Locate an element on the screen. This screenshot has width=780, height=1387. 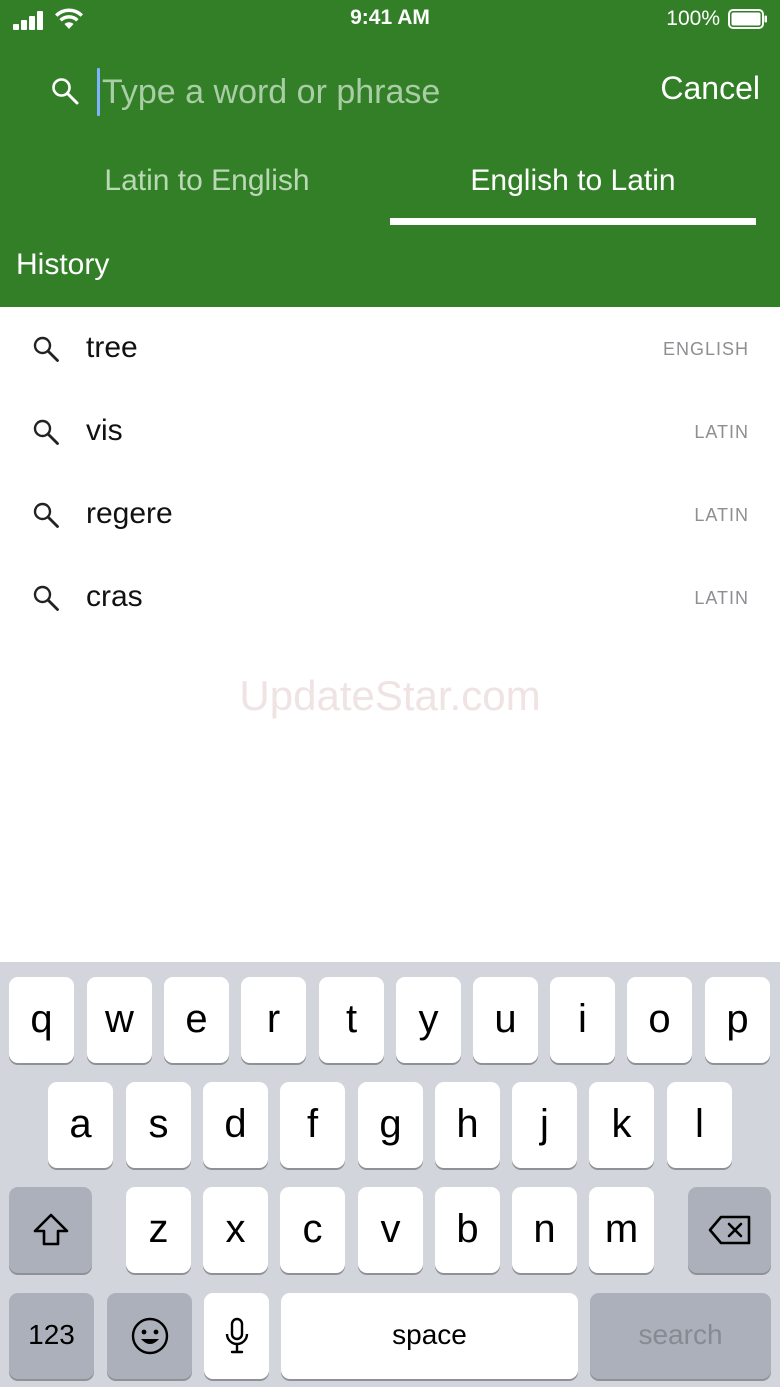
shift-key is located at coordinates (50, 1230).